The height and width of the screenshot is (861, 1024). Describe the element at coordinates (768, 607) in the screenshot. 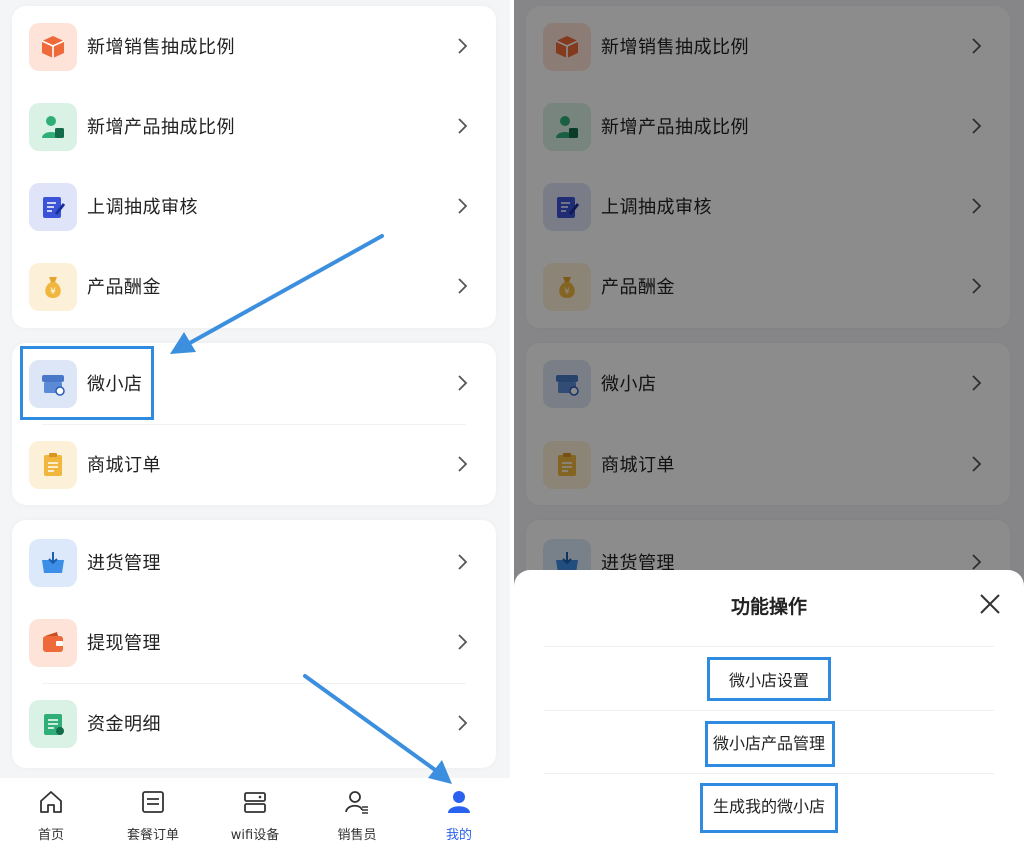

I see `sheet-title: 功能操作` at that location.